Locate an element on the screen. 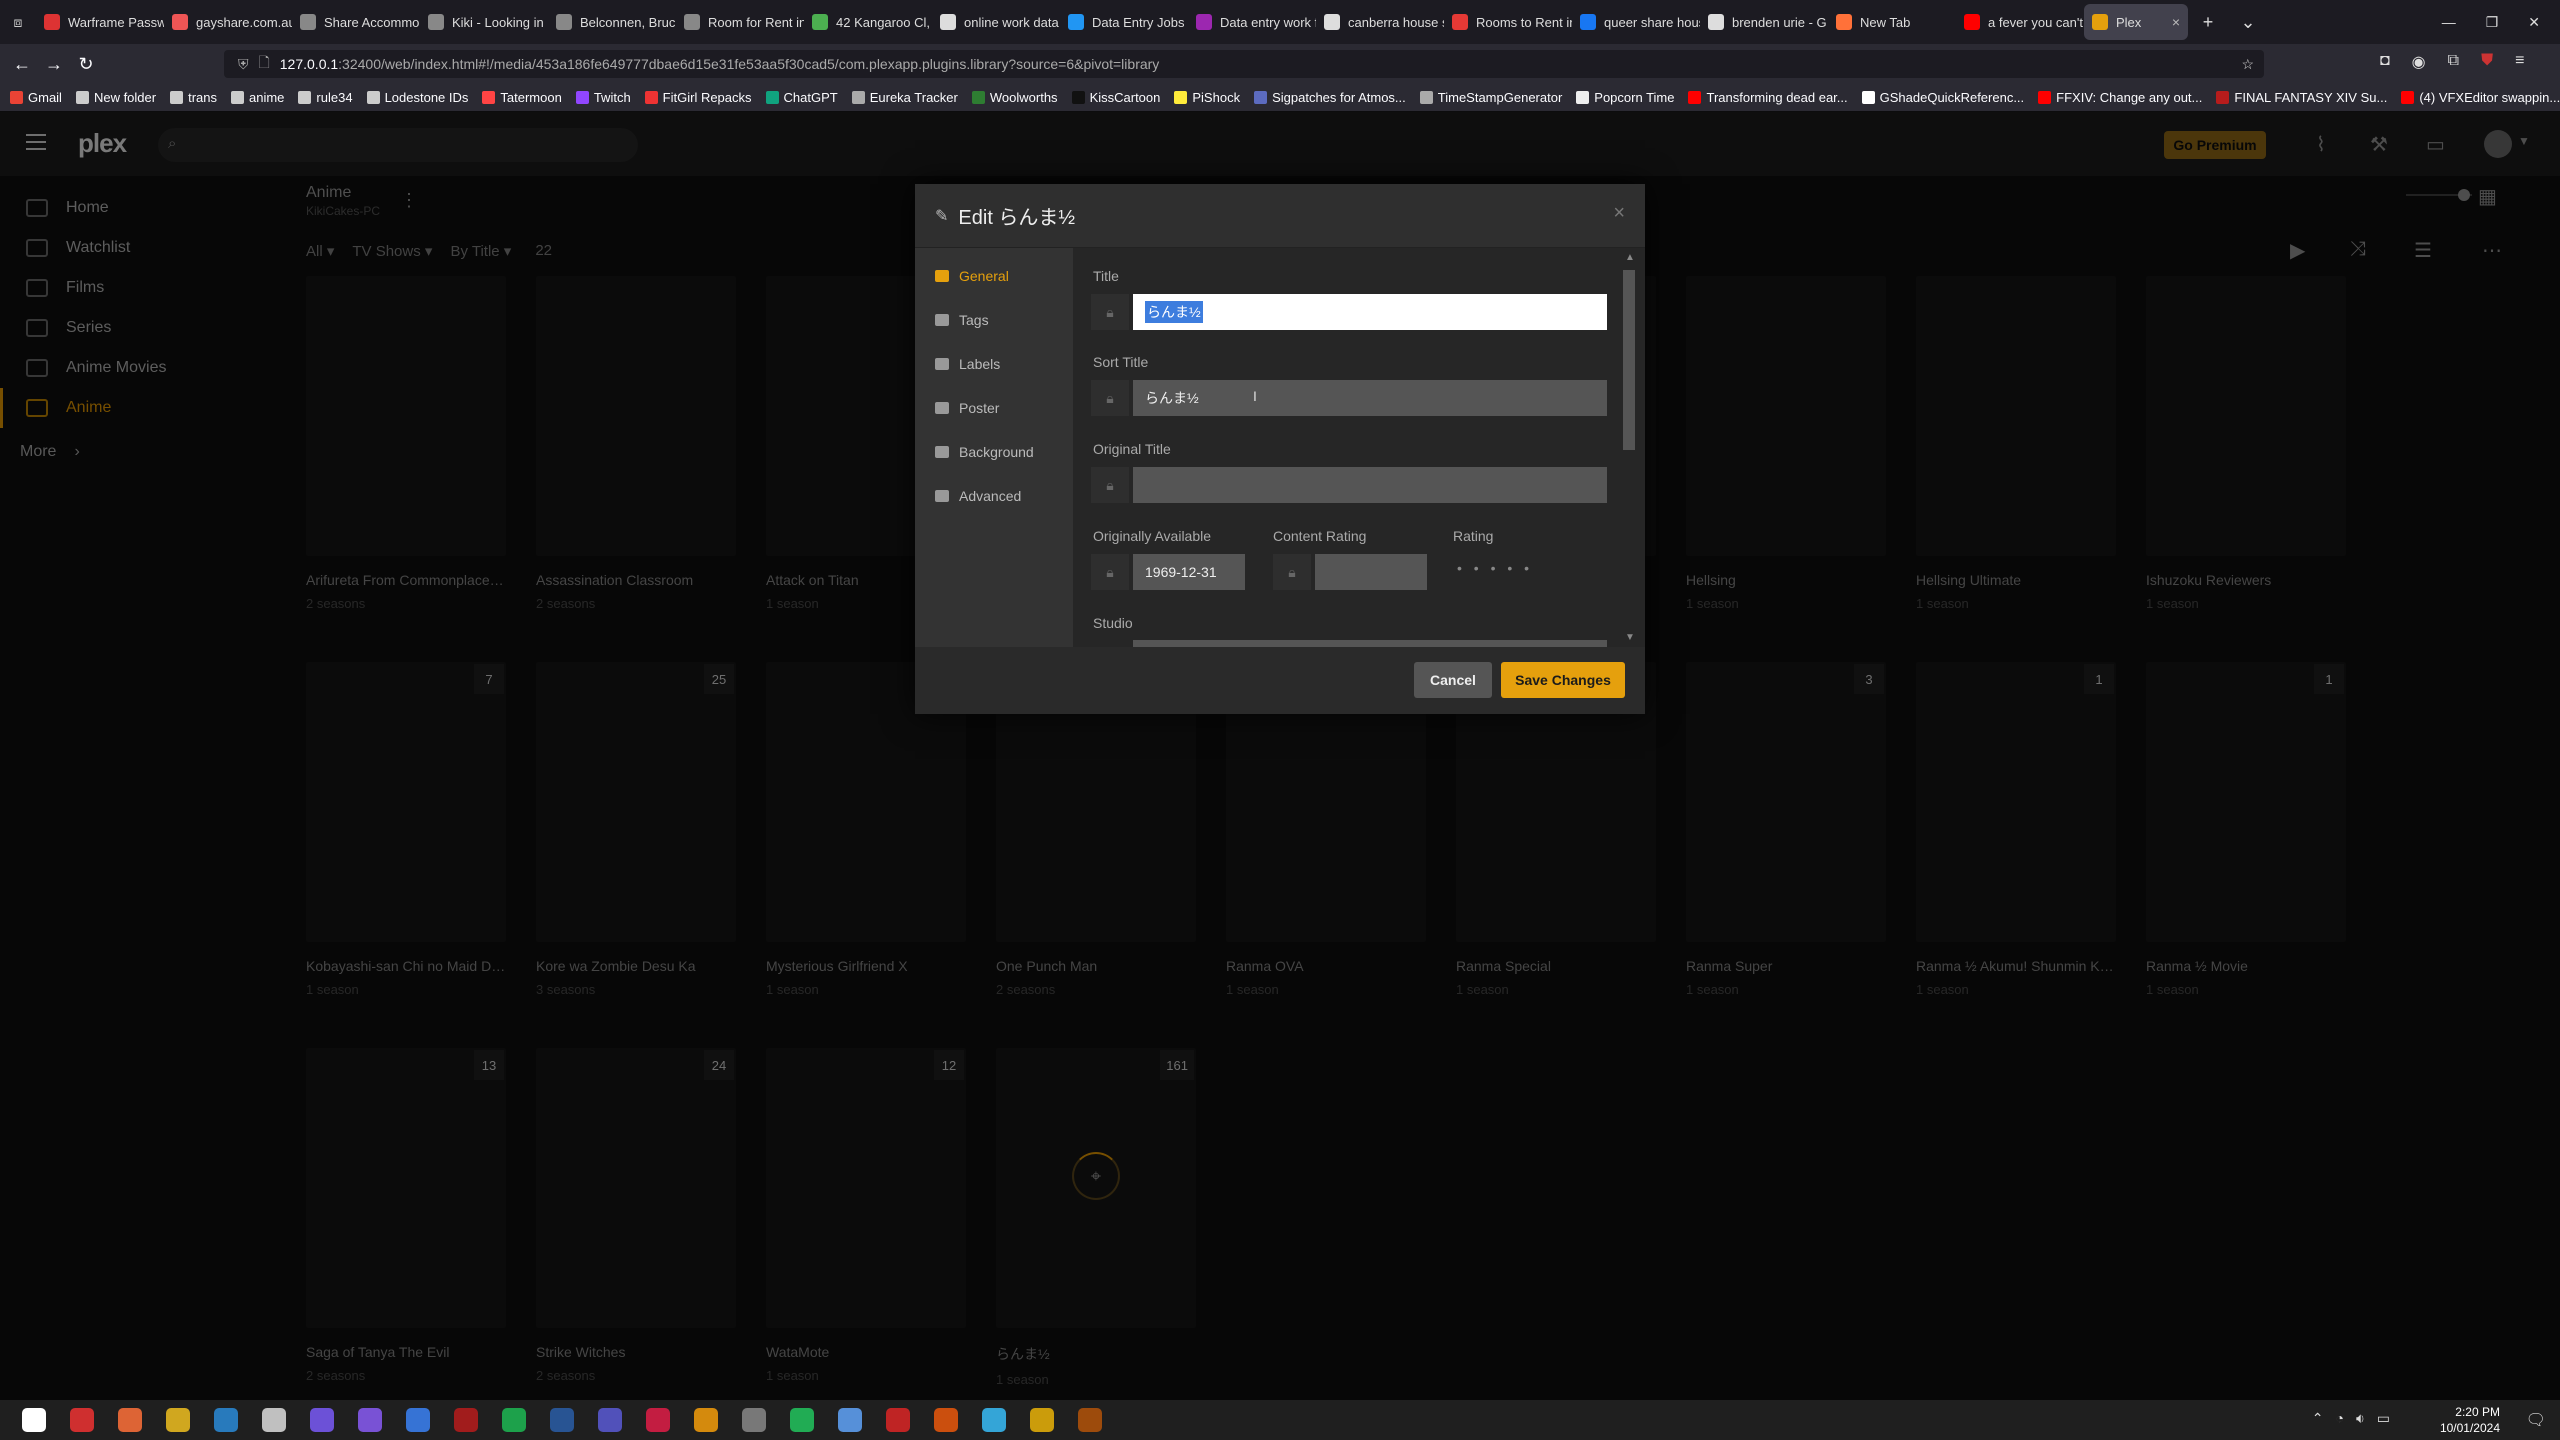 The height and width of the screenshot is (1440, 2560). steam-icon is located at coordinates (274, 1420).